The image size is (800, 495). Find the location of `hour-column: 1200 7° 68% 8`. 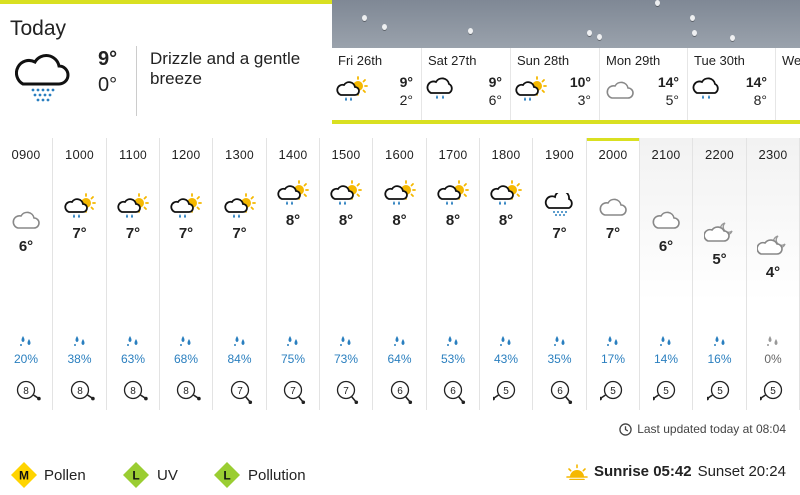

hour-column: 1200 7° 68% 8 is located at coordinates (186, 274).